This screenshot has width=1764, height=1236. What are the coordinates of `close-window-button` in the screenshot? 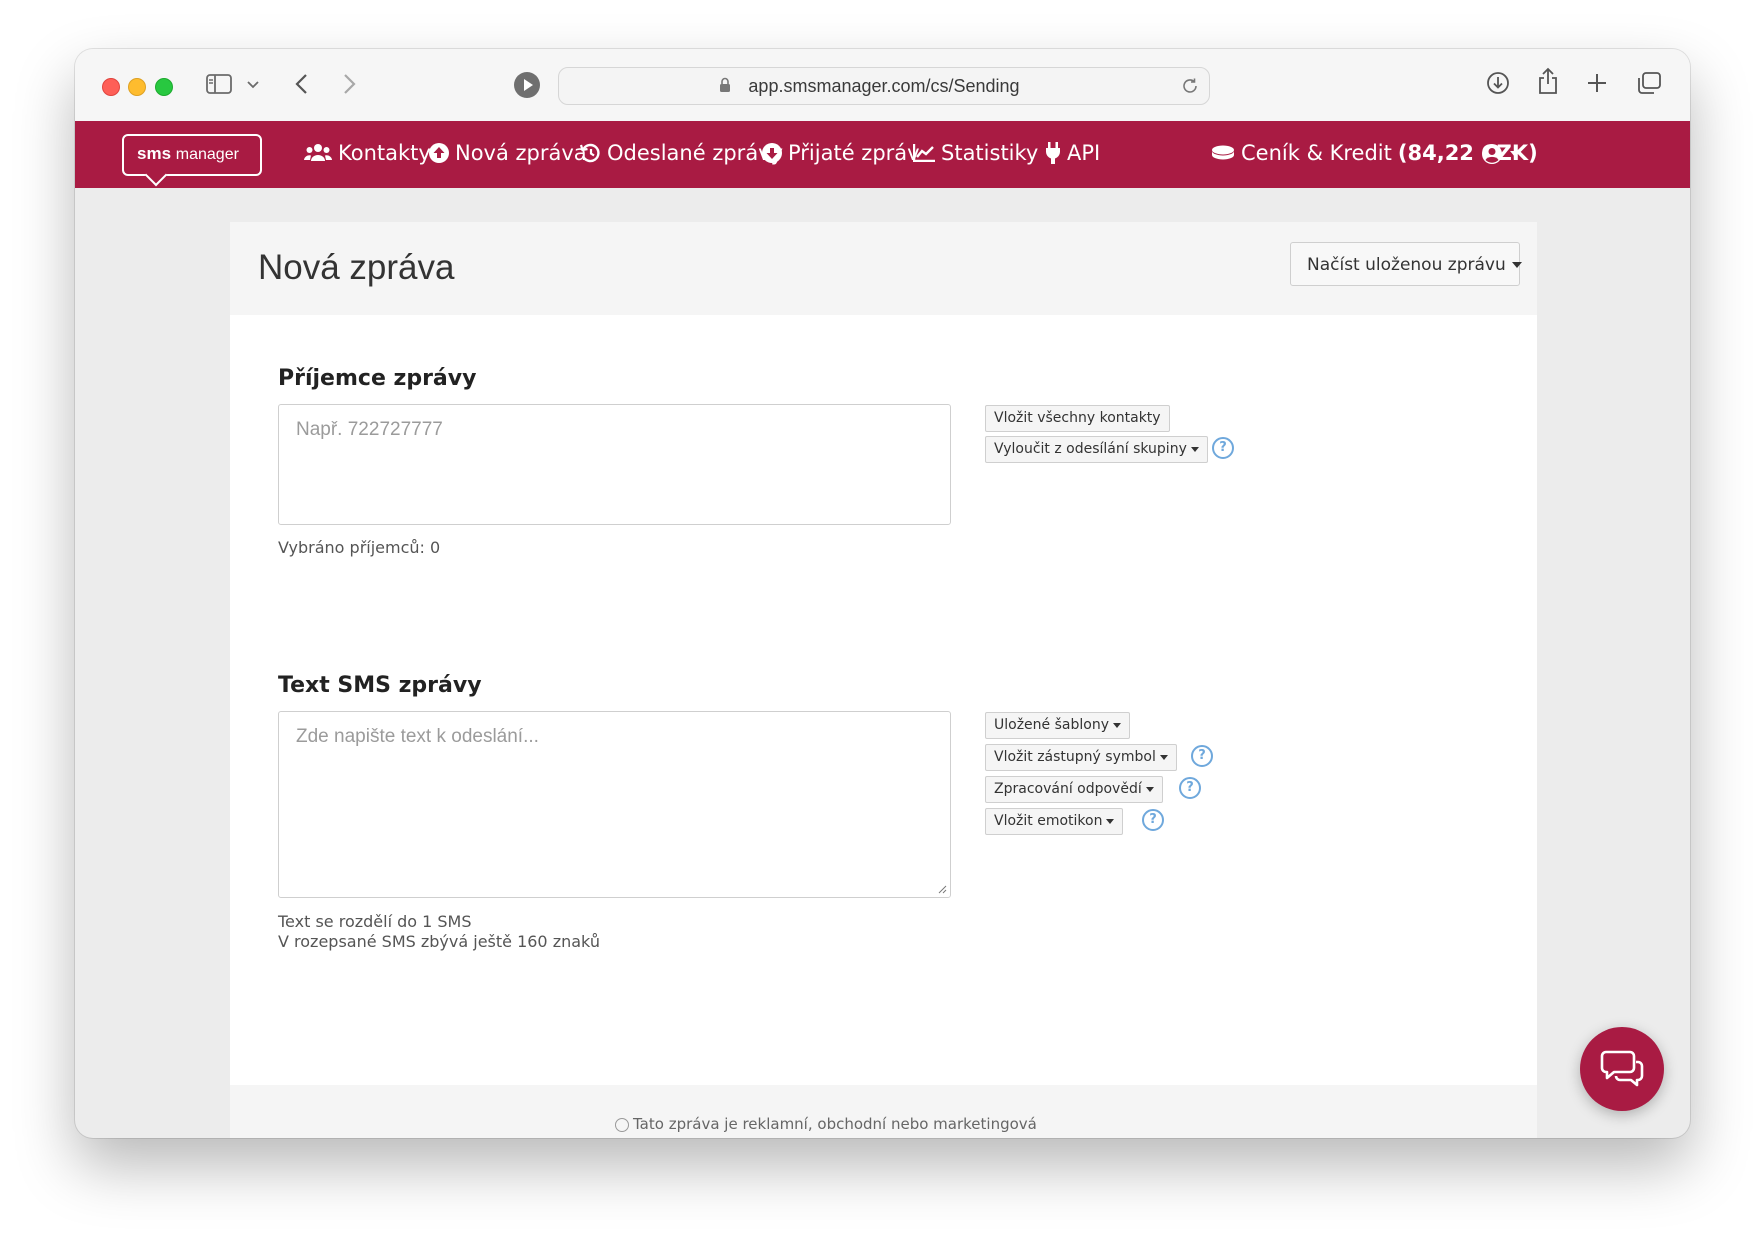 It's located at (111, 87).